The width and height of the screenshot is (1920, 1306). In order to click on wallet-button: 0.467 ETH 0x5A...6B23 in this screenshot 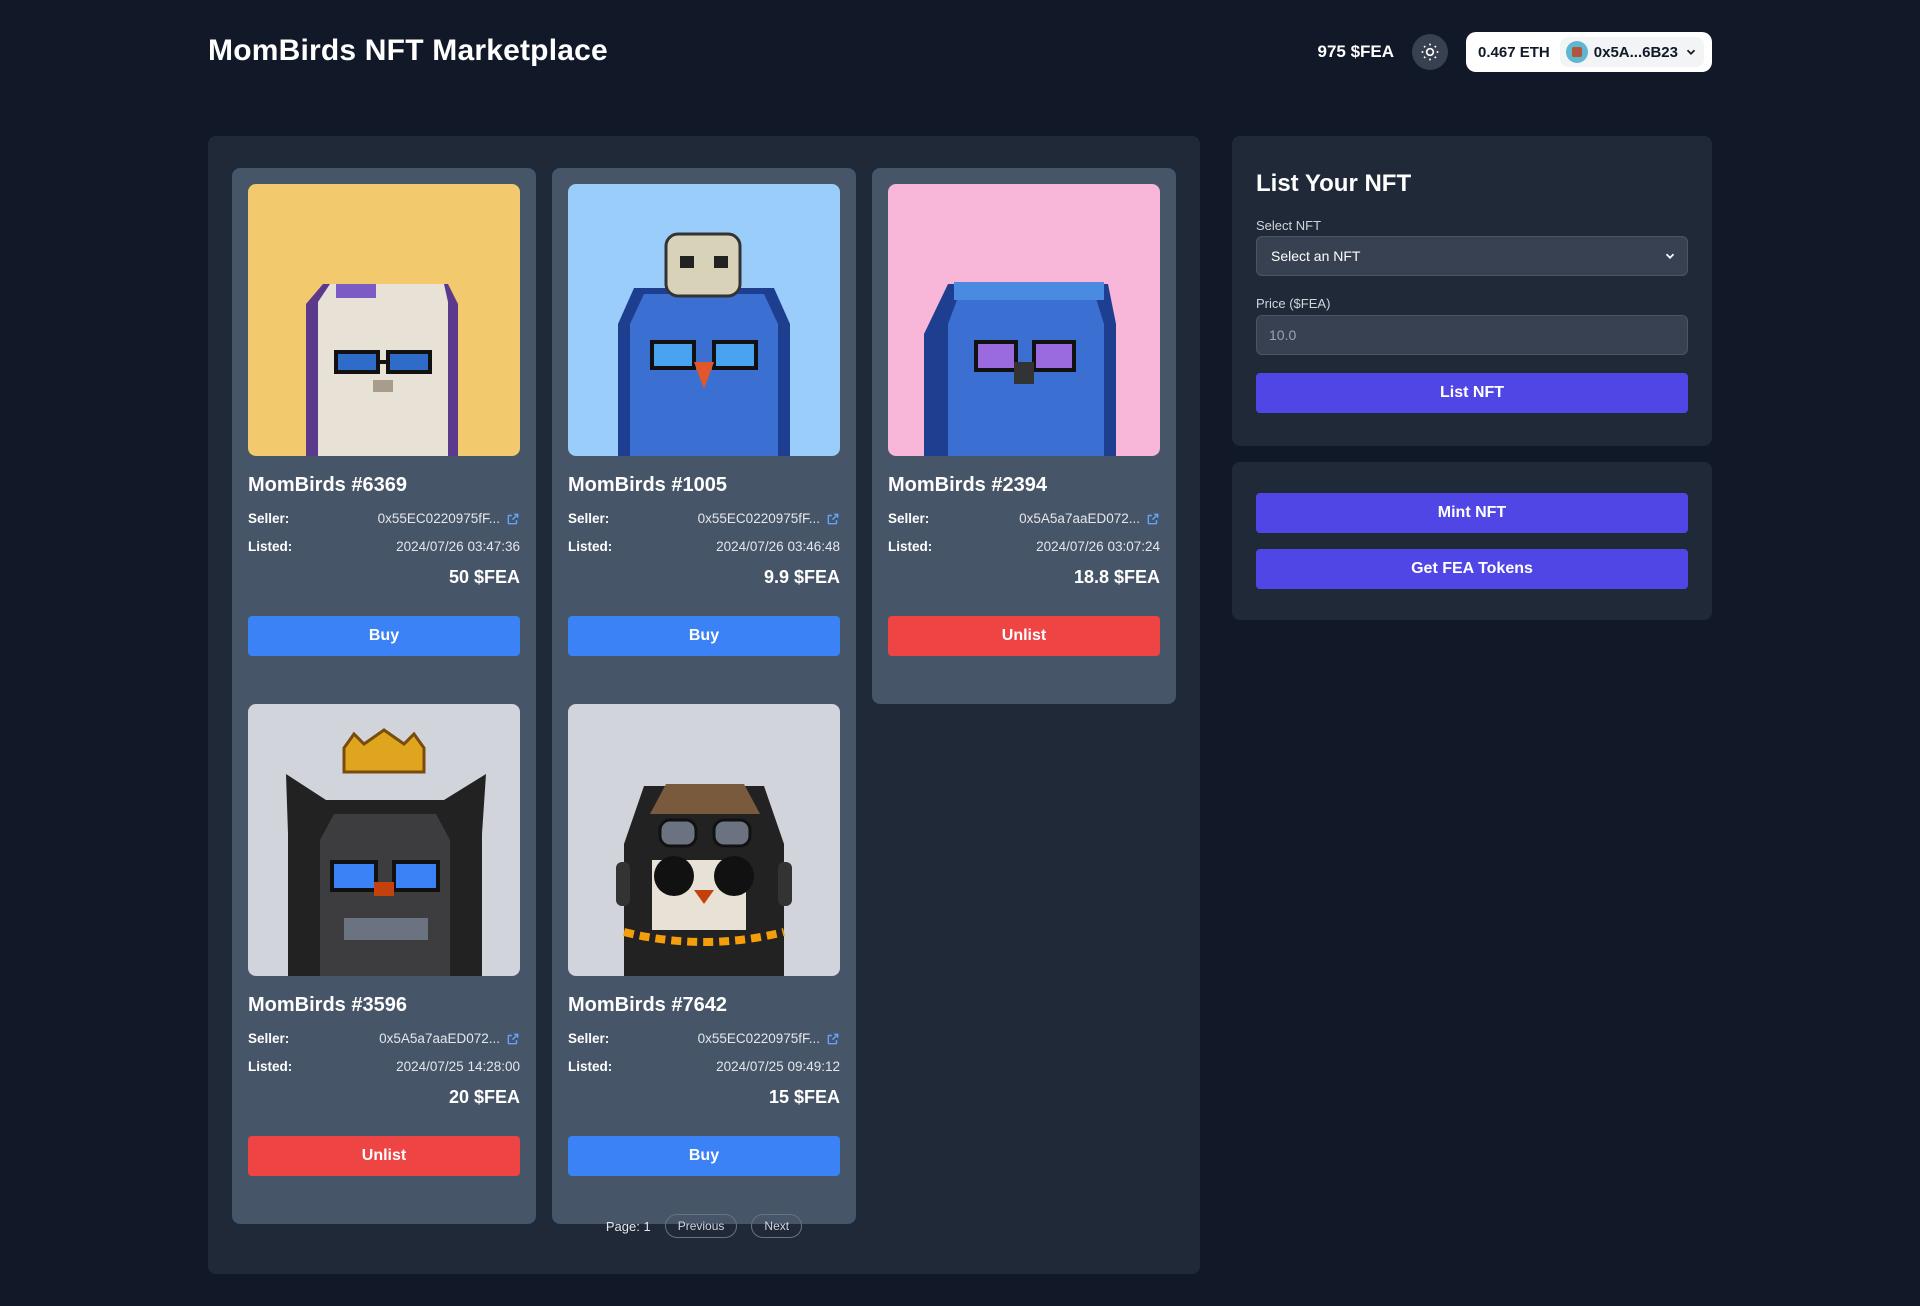, I will do `click(1589, 52)`.